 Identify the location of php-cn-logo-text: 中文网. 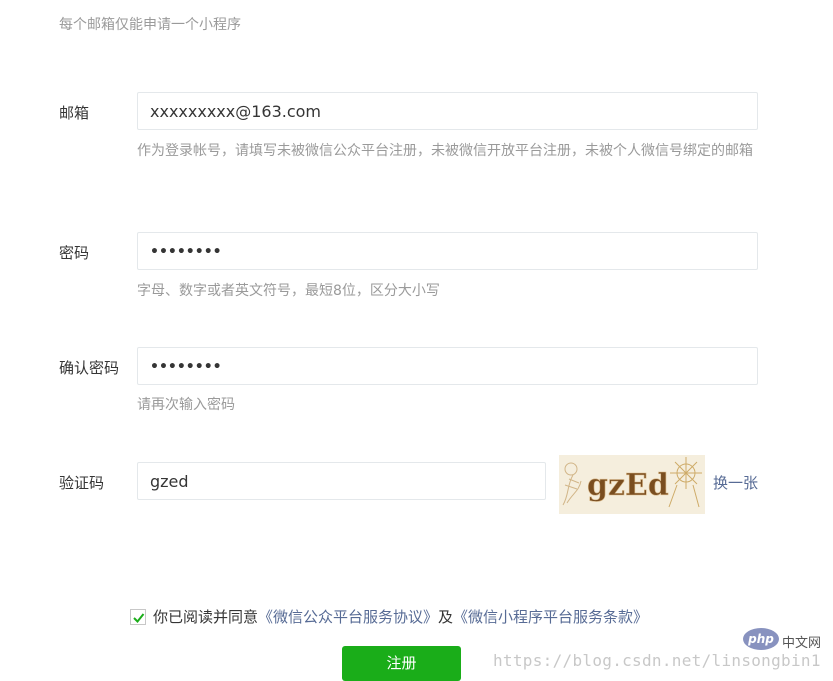
(802, 643).